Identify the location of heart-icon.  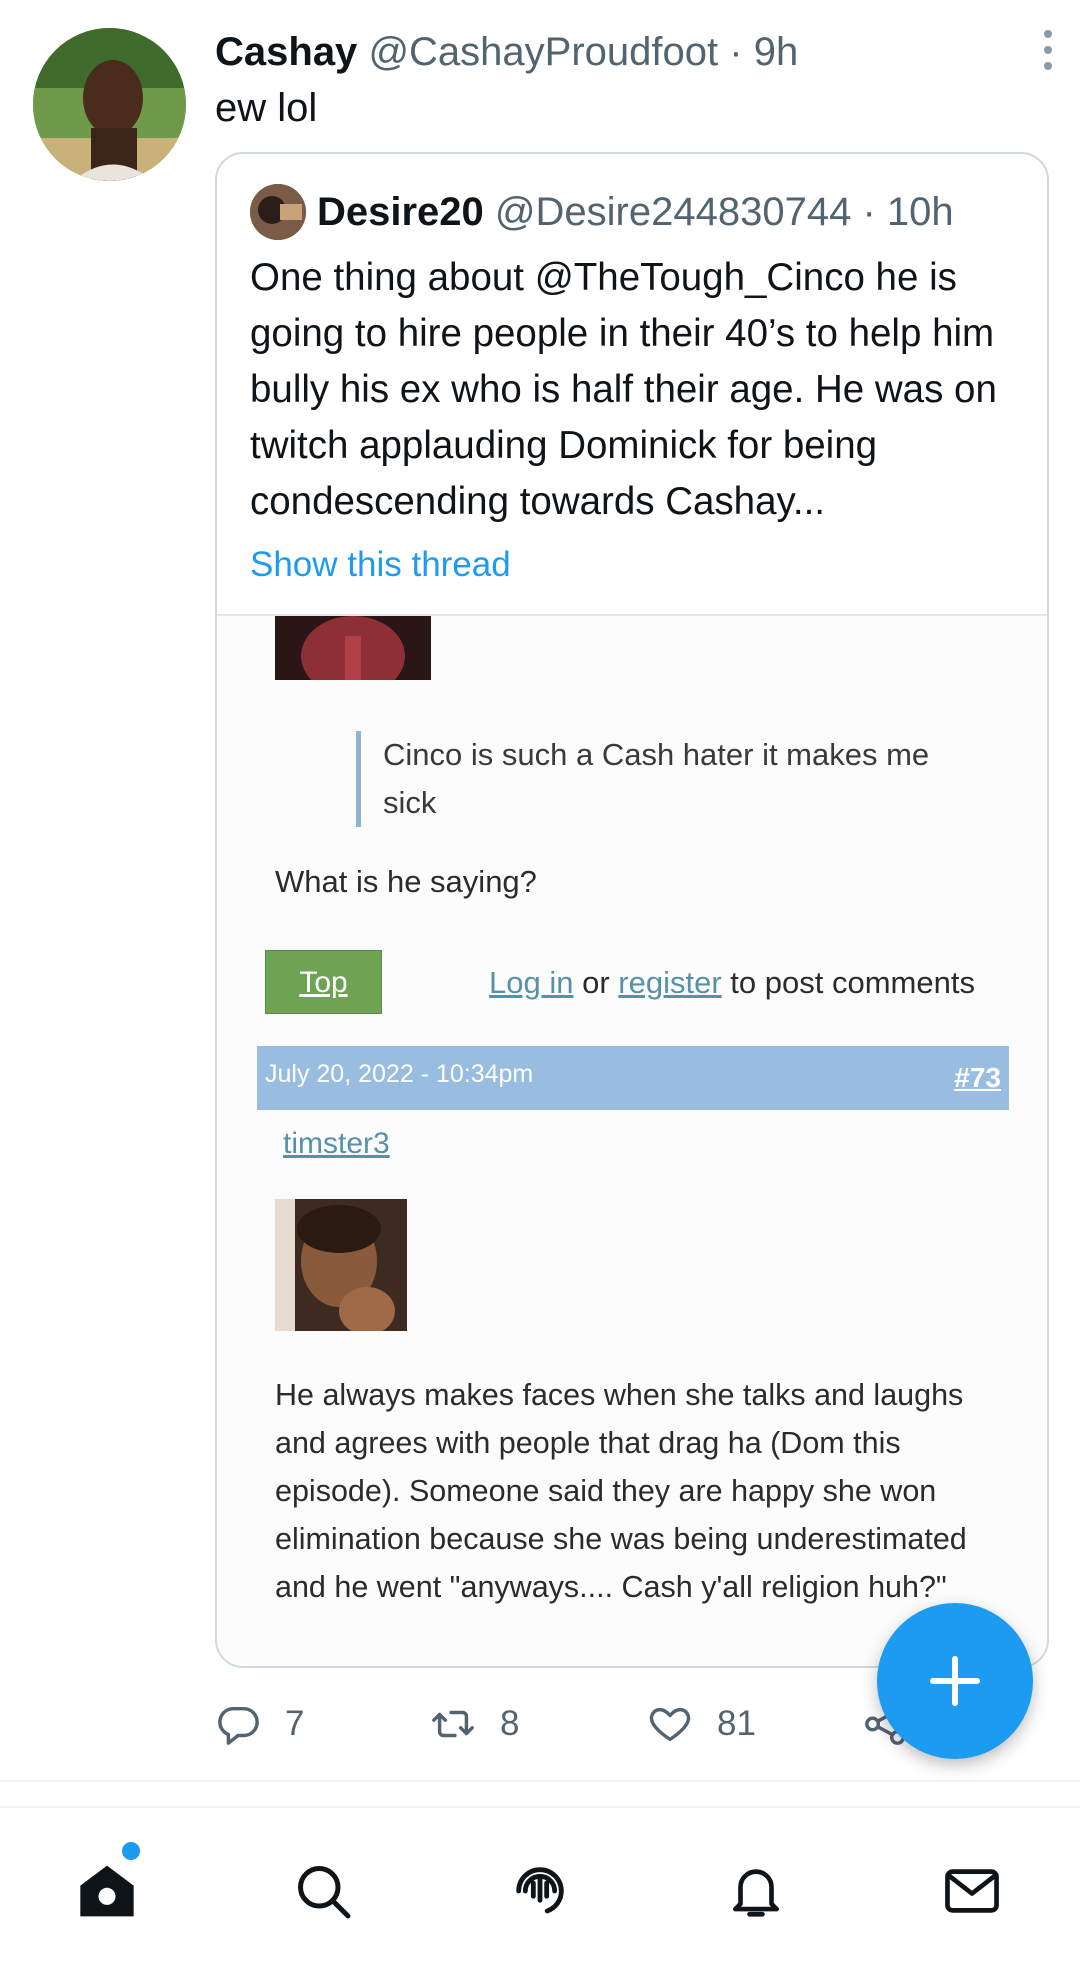
(670, 1724).